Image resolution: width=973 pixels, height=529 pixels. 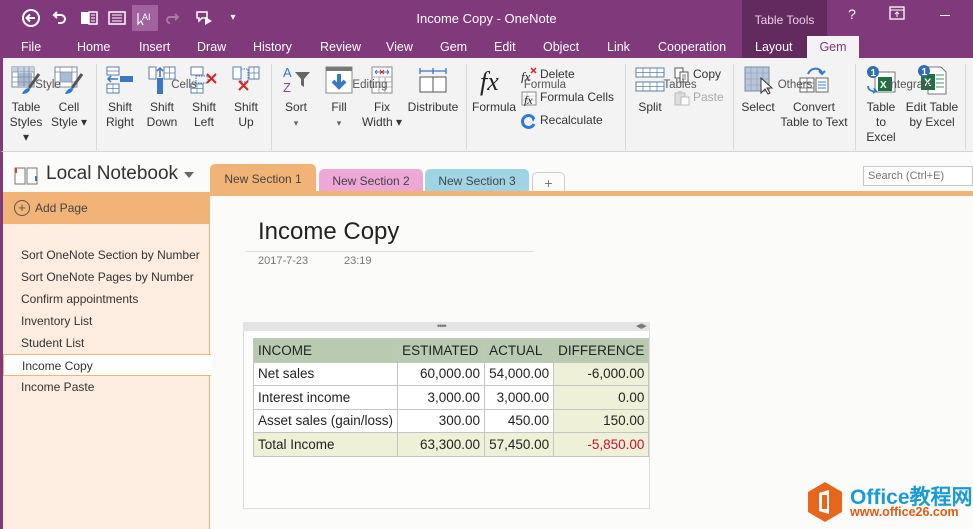 What do you see at coordinates (453, 47) in the screenshot?
I see `tab-gem: Gem` at bounding box center [453, 47].